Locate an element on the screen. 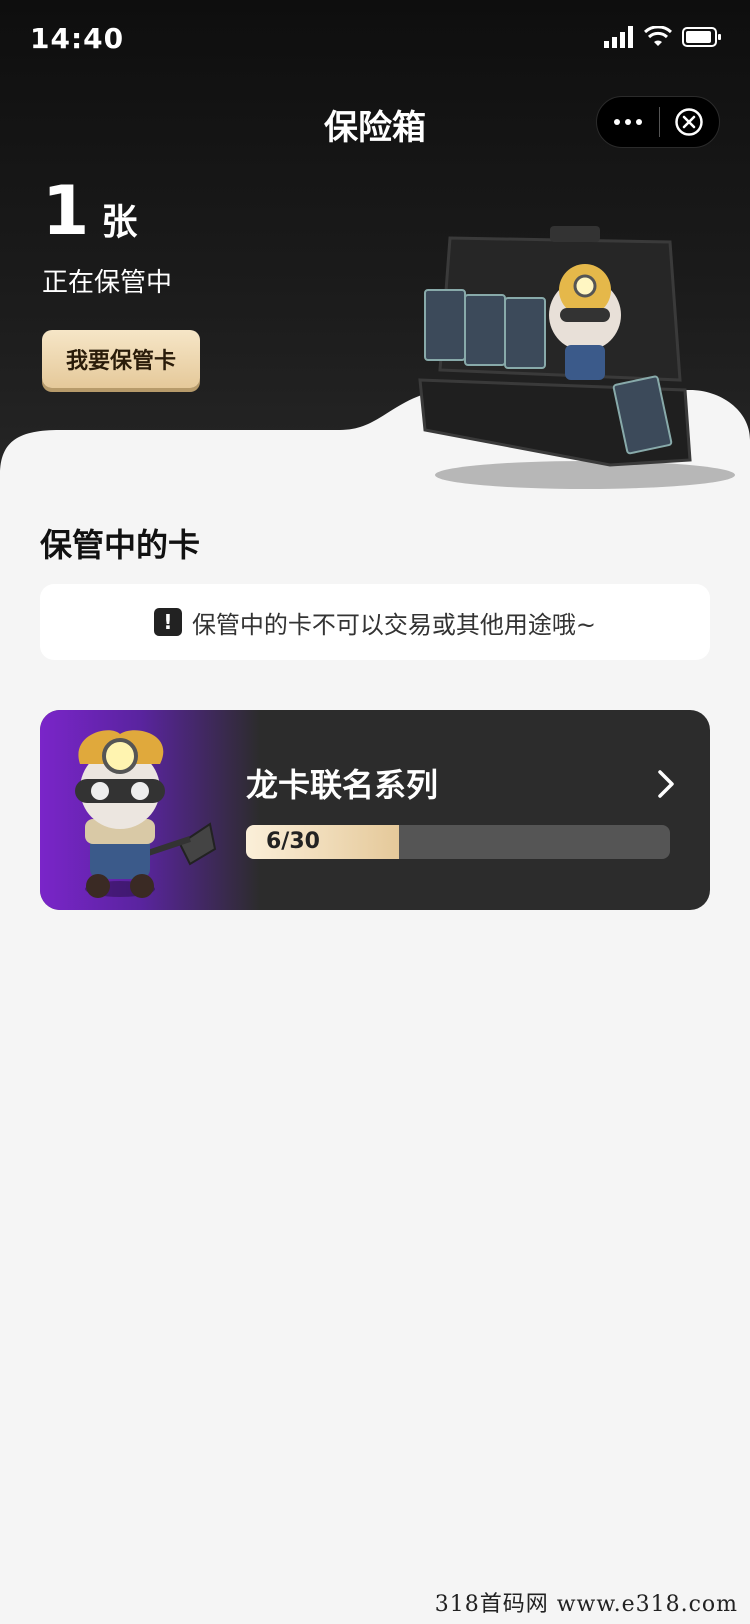  miner-mascot-image is located at coordinates (146, 814).